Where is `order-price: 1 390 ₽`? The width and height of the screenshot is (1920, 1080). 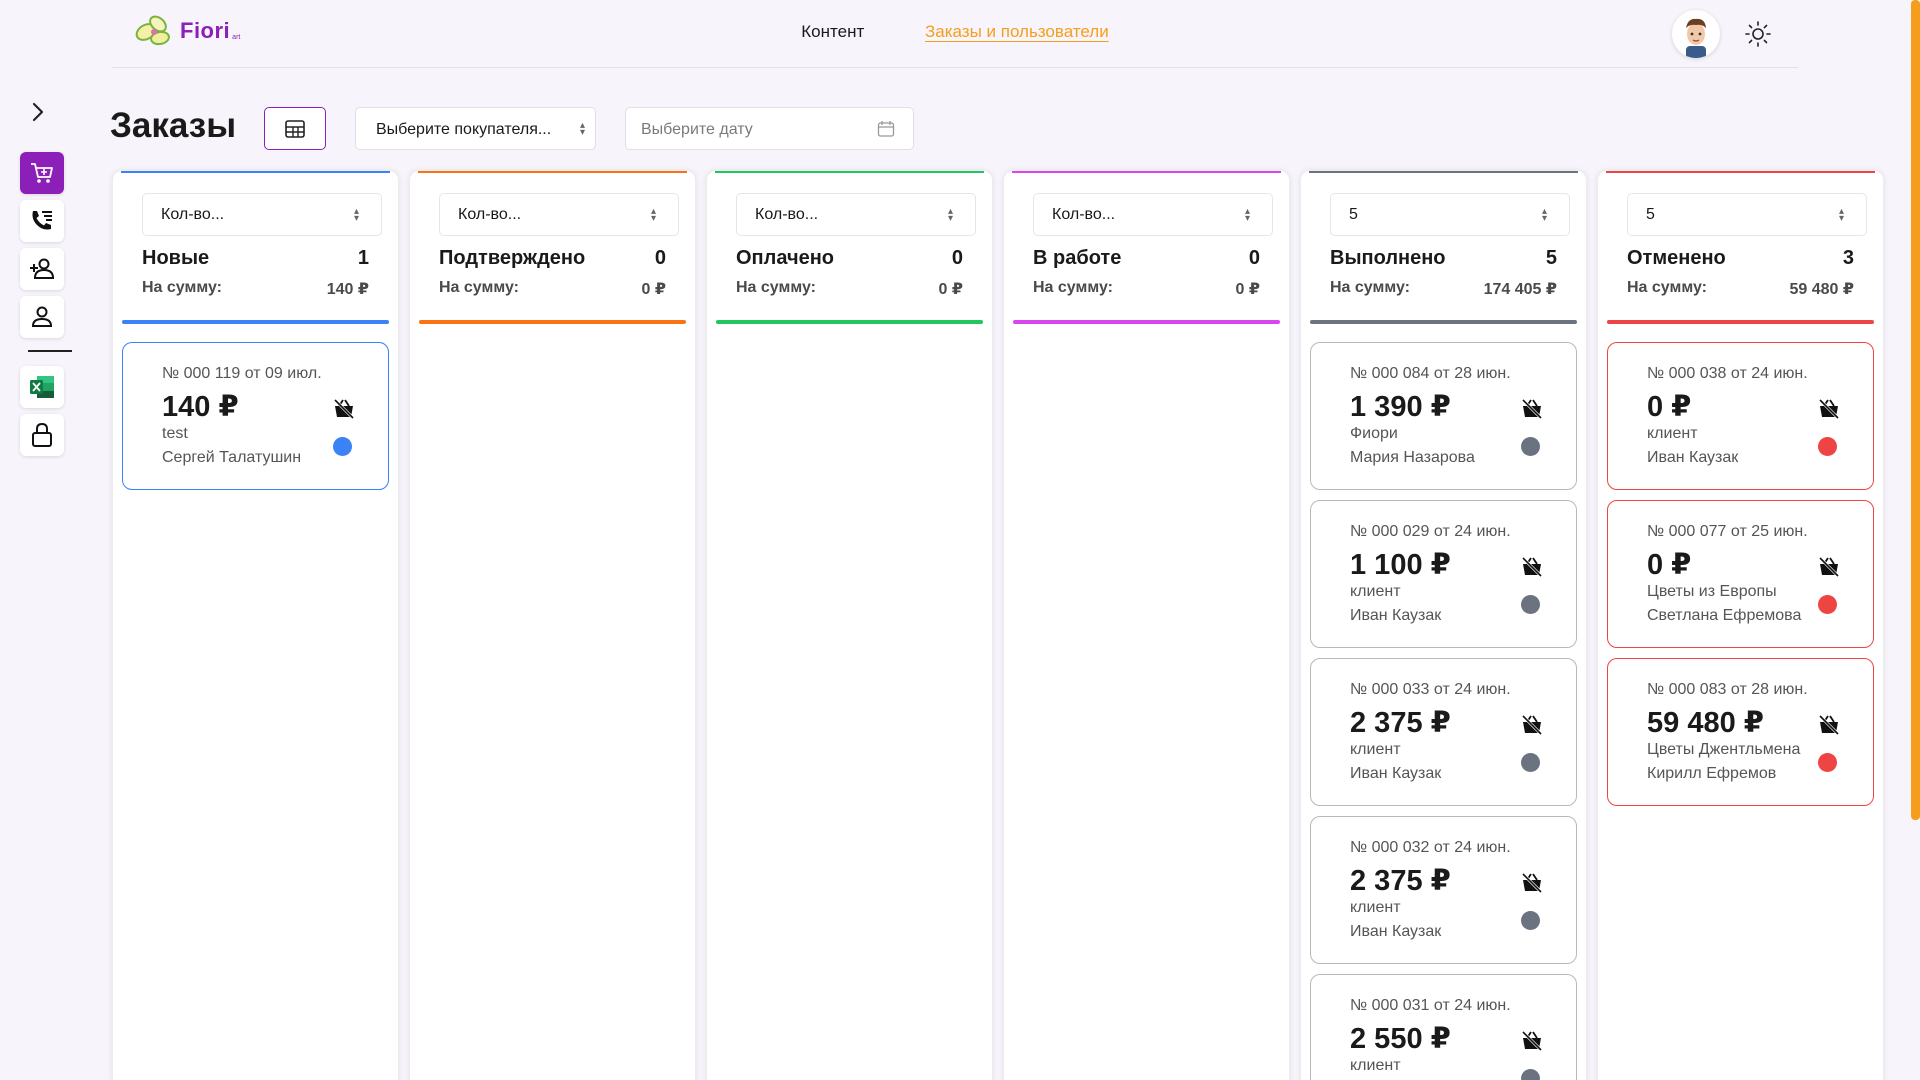 order-price: 1 390 ₽ is located at coordinates (1400, 407).